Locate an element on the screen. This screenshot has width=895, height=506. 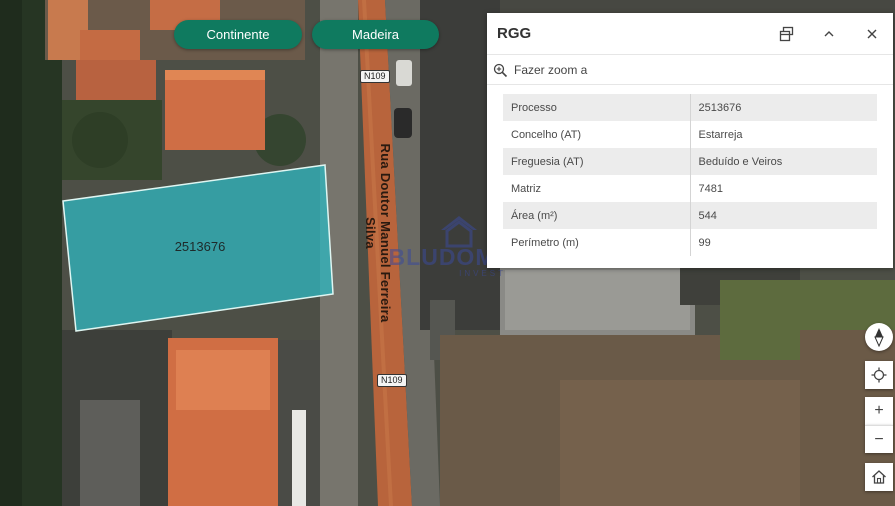
popup-divider is located at coordinates (690, 84).